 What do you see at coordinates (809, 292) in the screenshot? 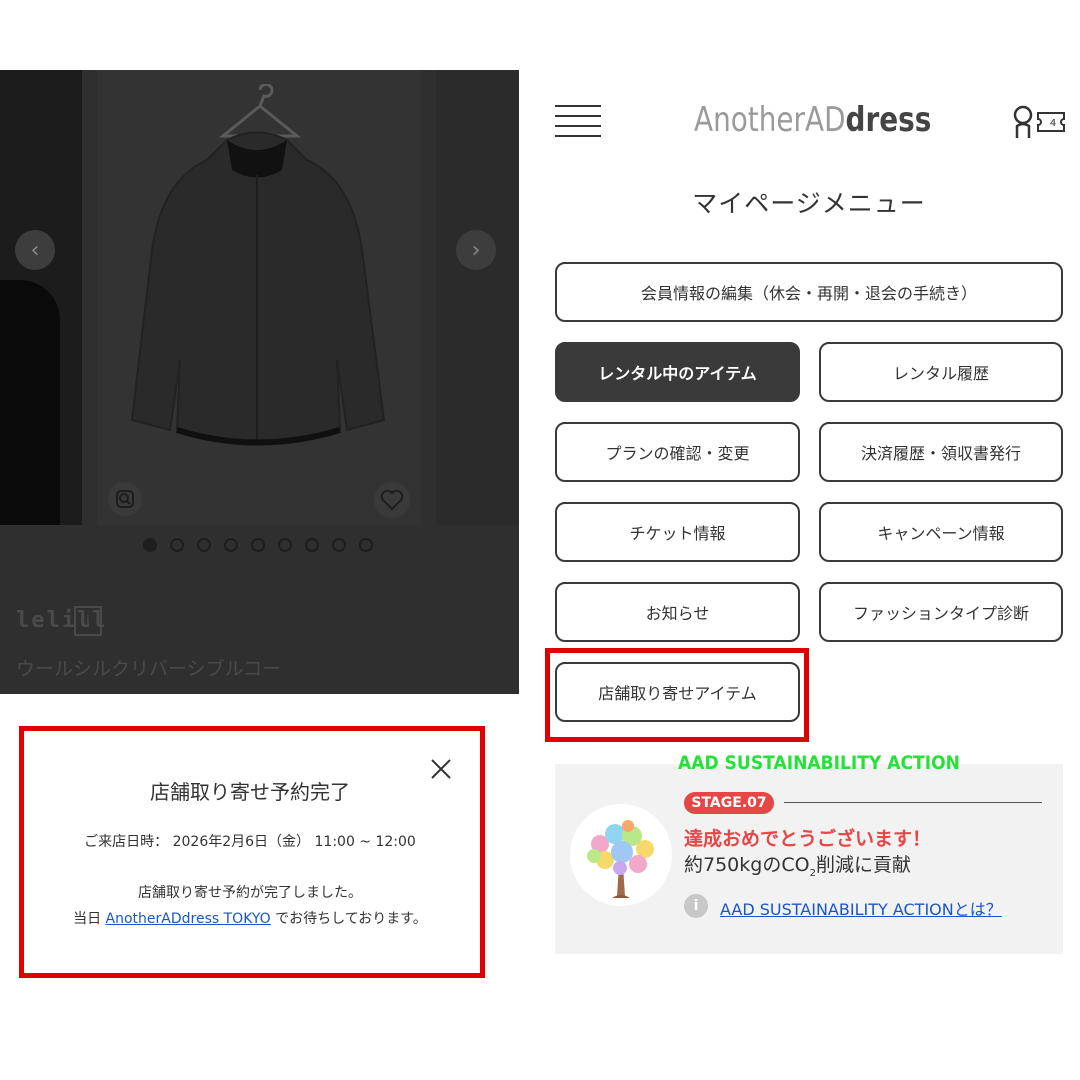
I see `member-edit-button: 会員情報の編集（休会・再開・退会の手続き）` at bounding box center [809, 292].